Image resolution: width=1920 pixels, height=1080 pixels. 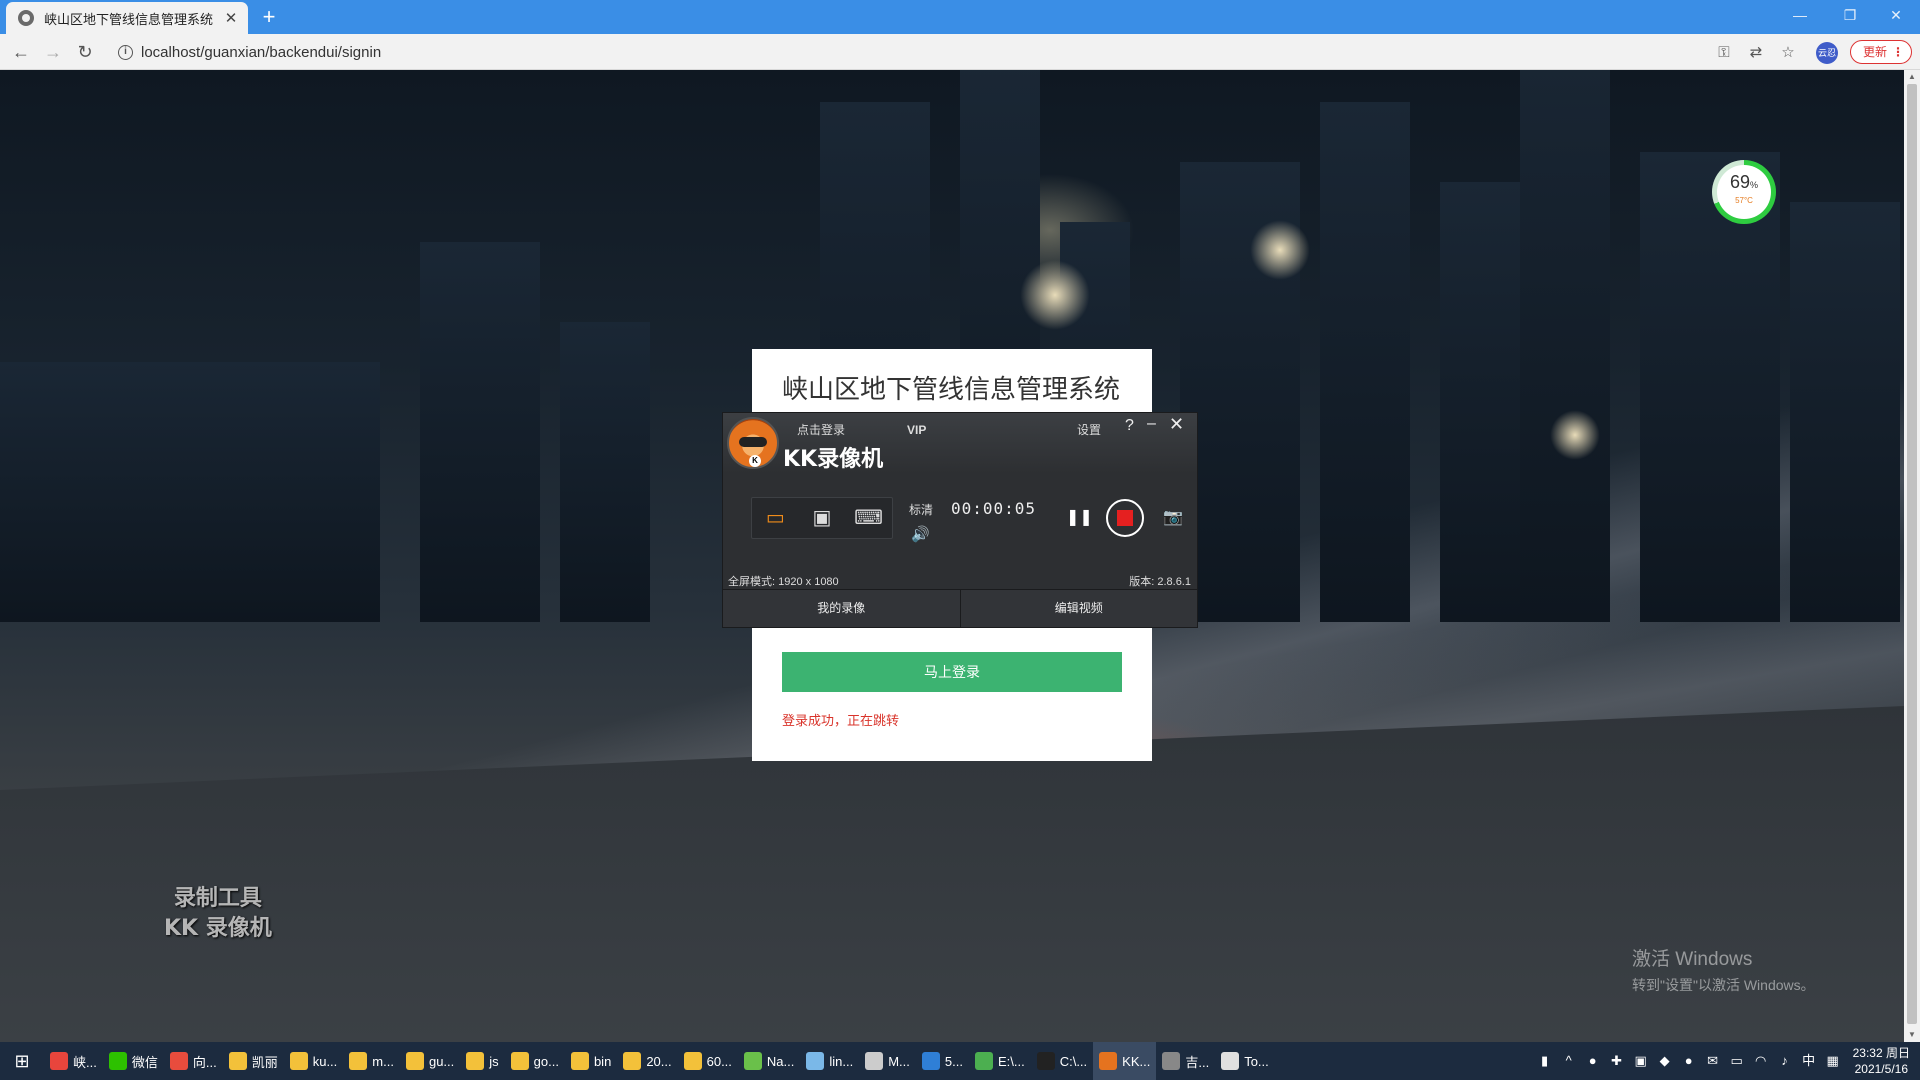 I want to click on volume-icon: 🔊, so click(x=920, y=534).